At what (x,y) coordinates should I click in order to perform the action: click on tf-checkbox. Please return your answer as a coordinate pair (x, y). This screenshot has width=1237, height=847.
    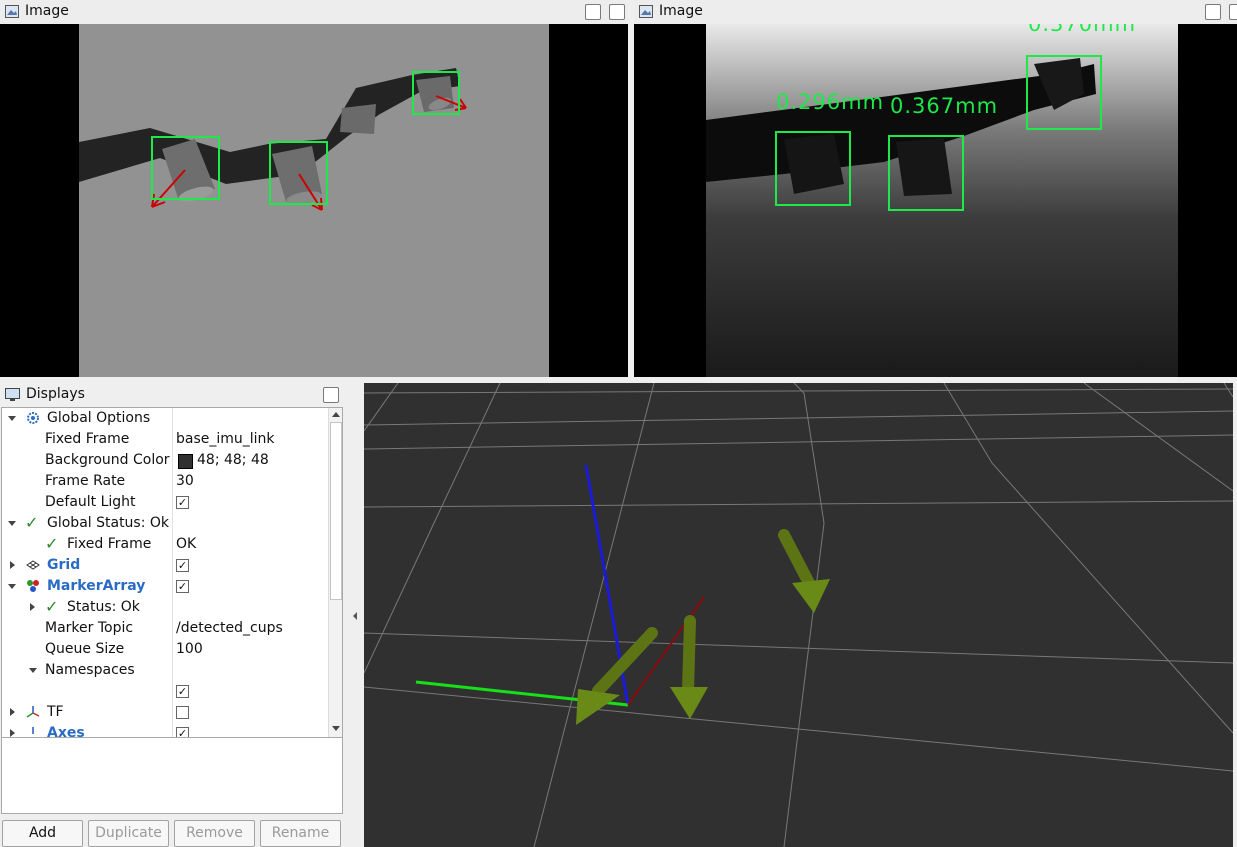
    Looking at the image, I should click on (182, 712).